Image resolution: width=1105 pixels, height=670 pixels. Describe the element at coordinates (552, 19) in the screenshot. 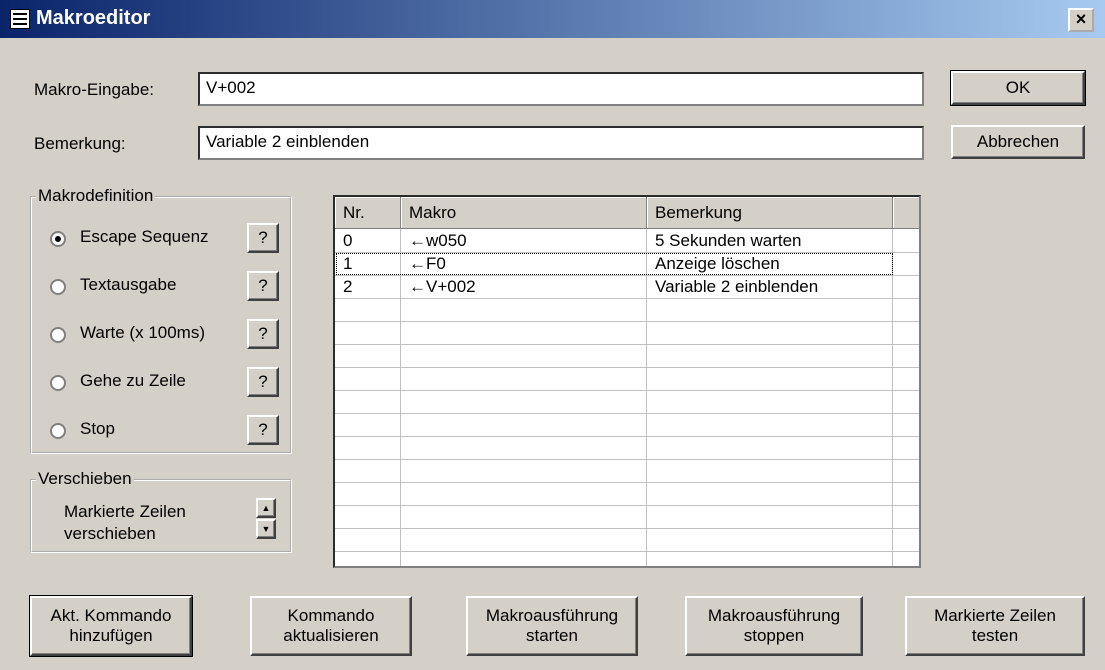

I see `title-bar` at that location.